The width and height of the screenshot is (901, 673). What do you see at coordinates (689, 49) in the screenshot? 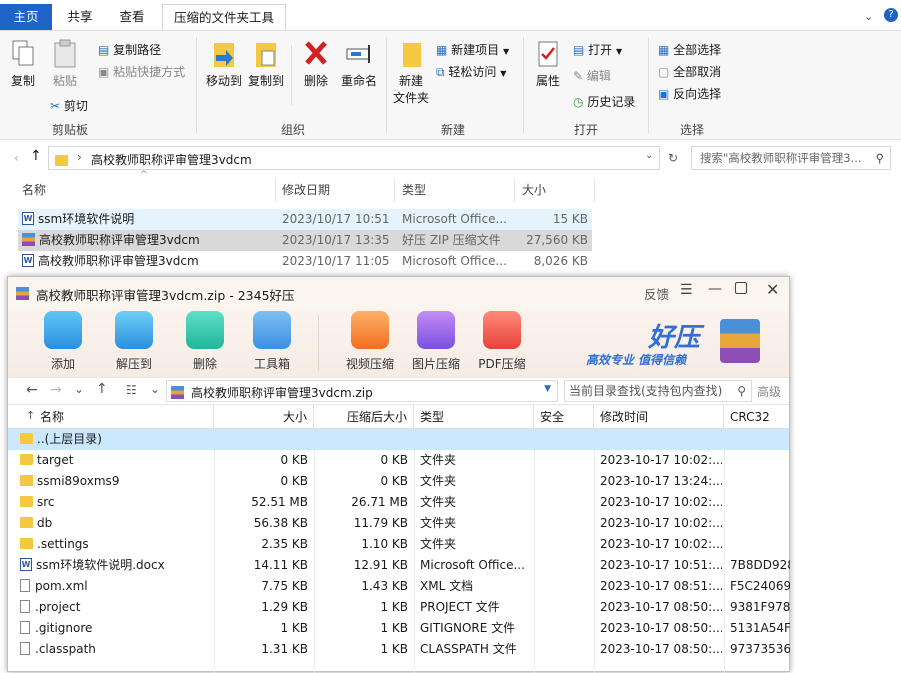
I see `select-all-button: ▦ 全部选择` at bounding box center [689, 49].